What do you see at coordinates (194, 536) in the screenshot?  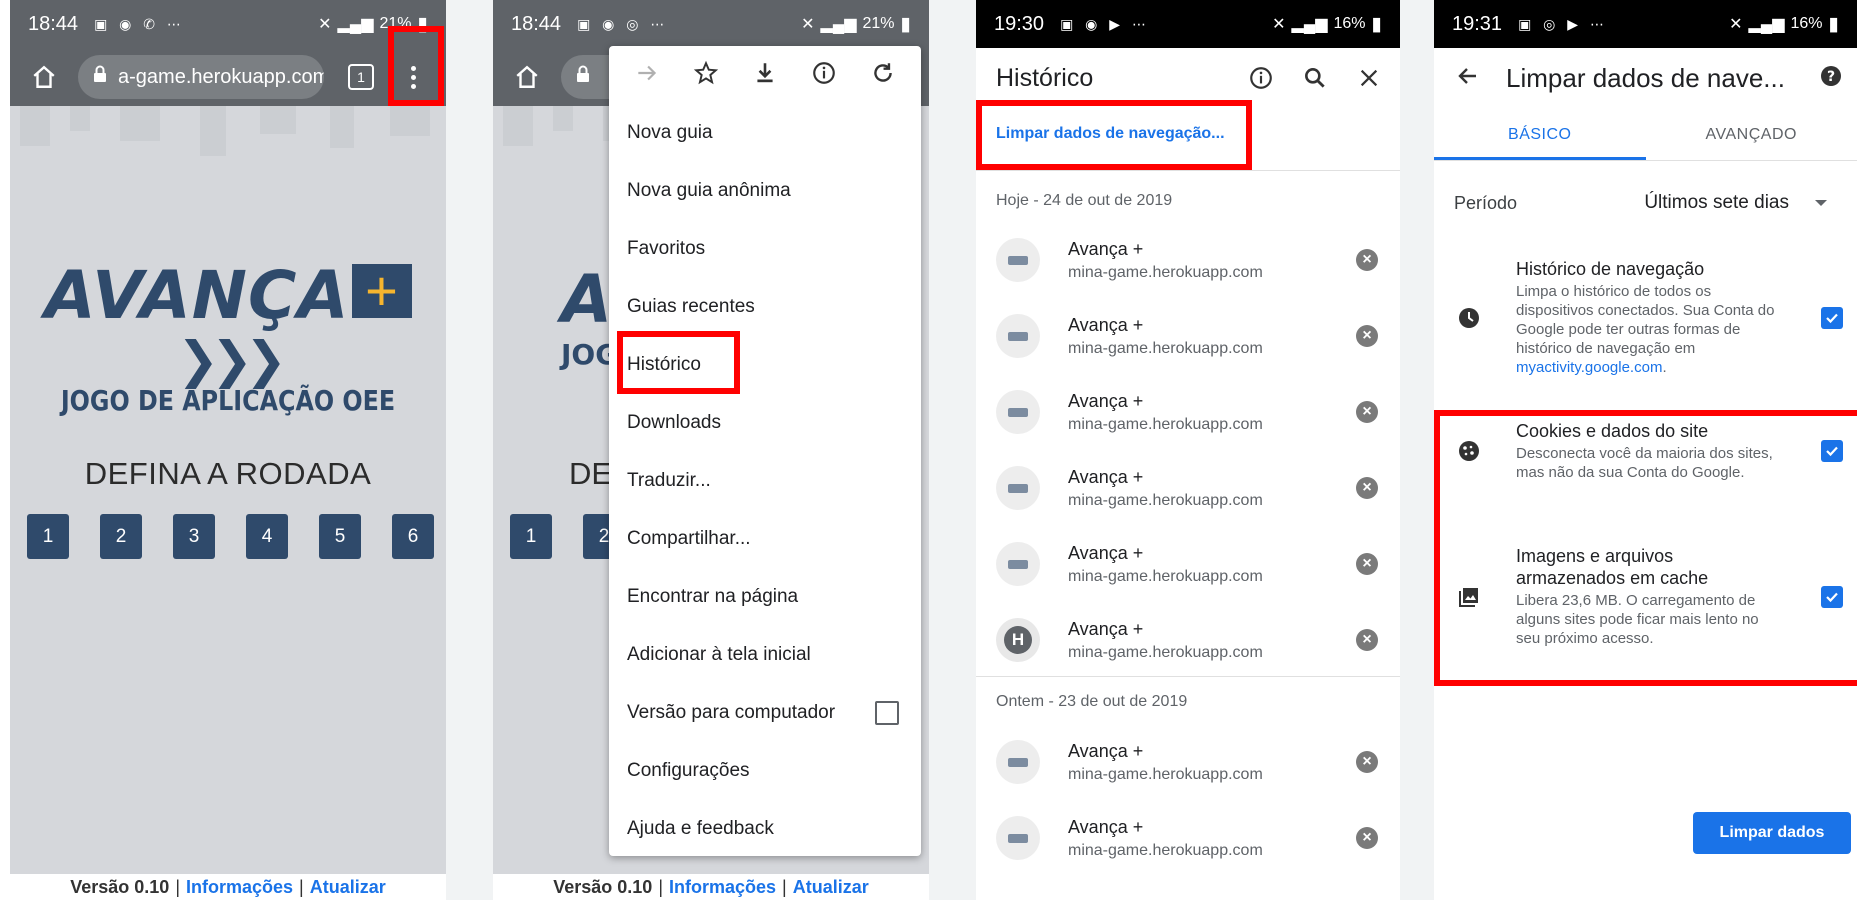 I see `round-button-3: 3` at bounding box center [194, 536].